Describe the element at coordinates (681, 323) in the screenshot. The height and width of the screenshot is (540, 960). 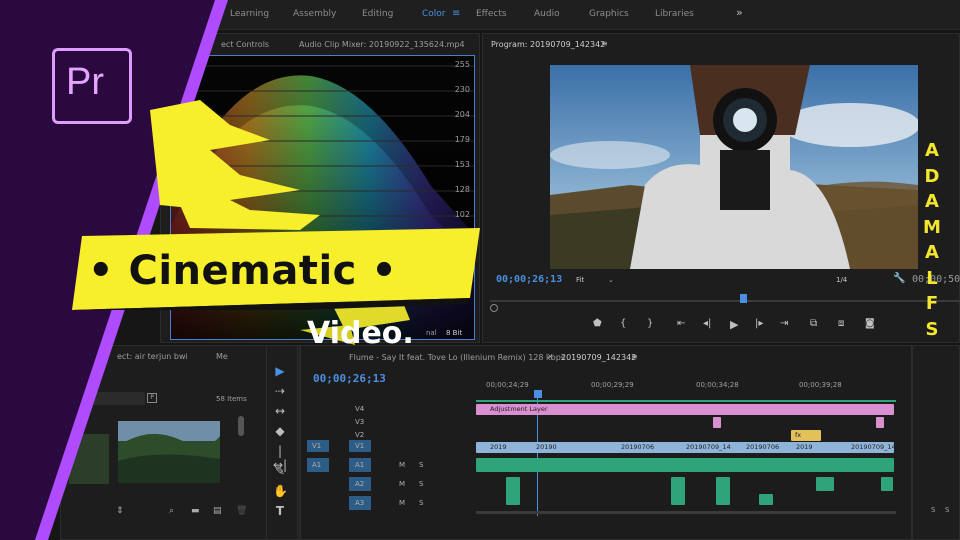
I see `go-to-in-icon: ⇤` at that location.